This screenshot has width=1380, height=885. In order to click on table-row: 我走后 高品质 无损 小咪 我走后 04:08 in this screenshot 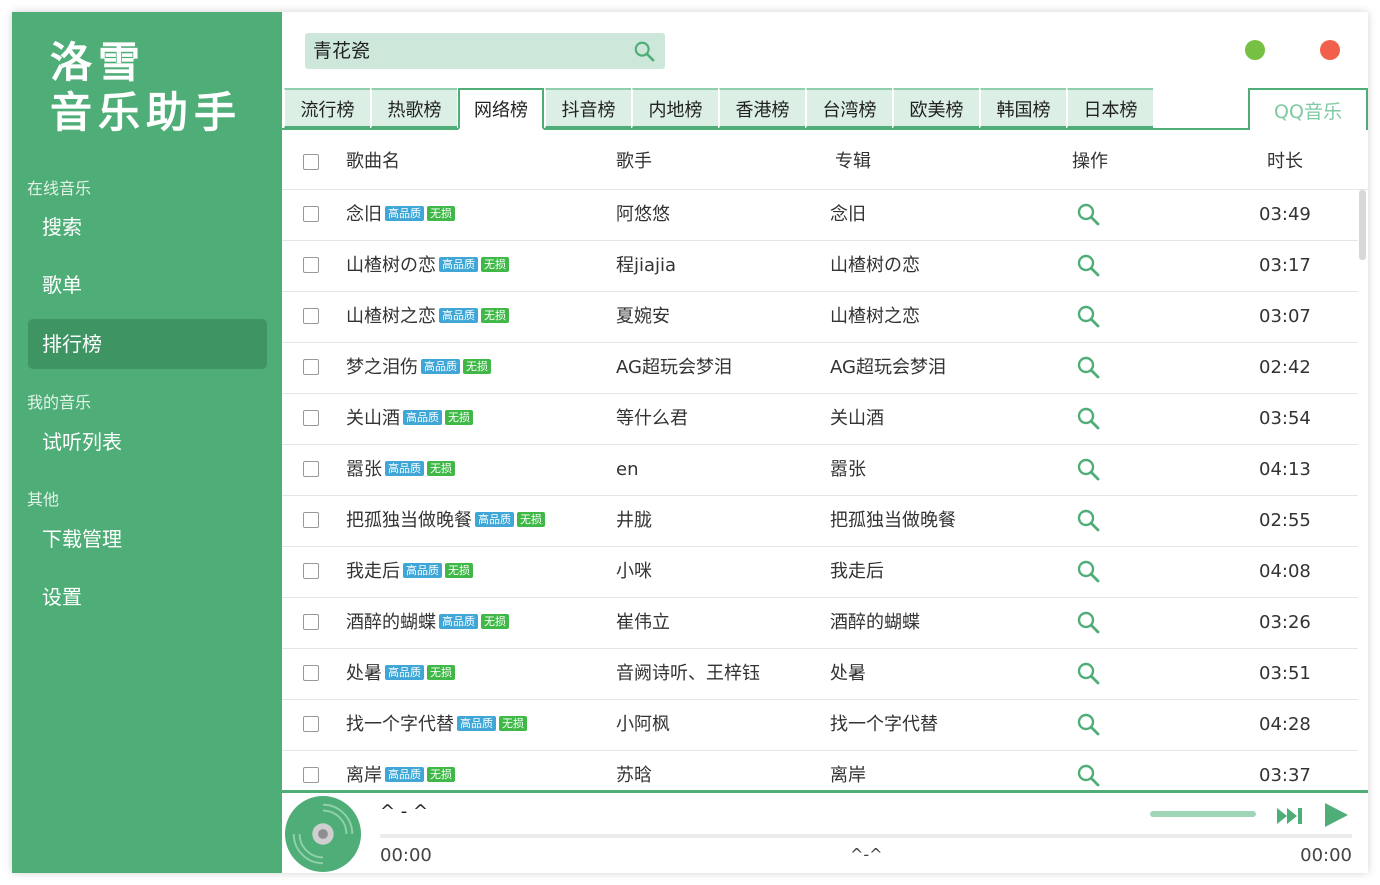, I will do `click(820, 572)`.